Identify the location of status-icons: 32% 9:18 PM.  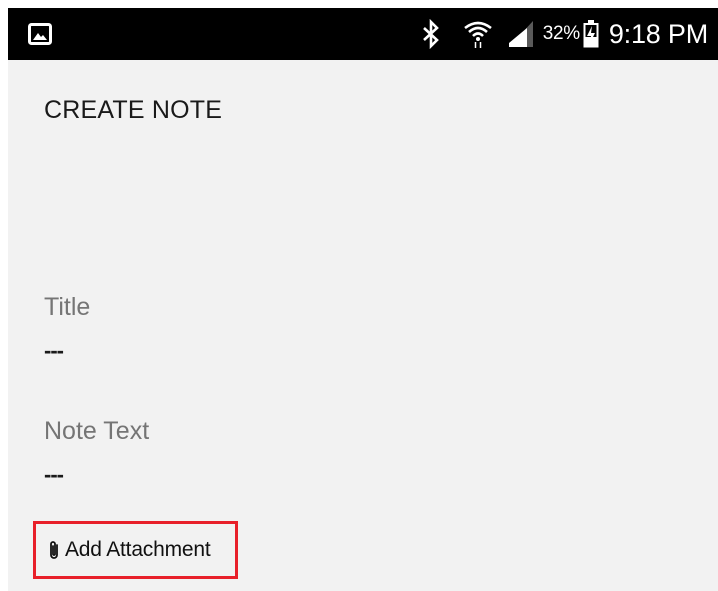
(563, 34).